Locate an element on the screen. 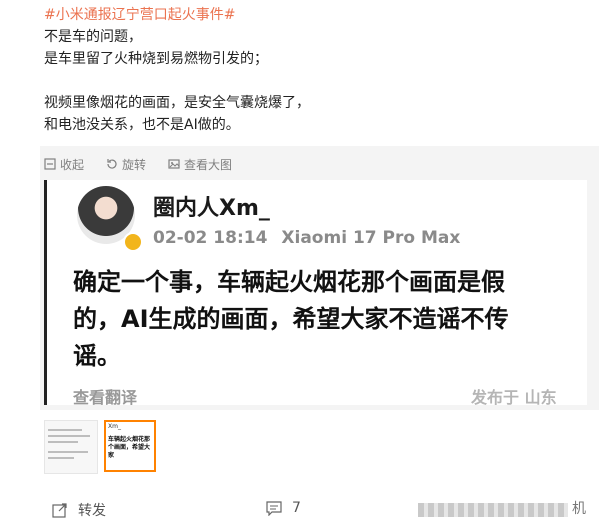 This screenshot has height=529, width=599. post-footer: 转发 7 机 is located at coordinates (299, 510).